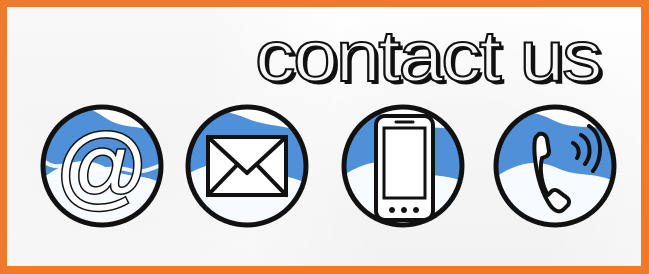 Image resolution: width=649 pixels, height=274 pixels. I want to click on at-symbol: @, so click(101, 167).